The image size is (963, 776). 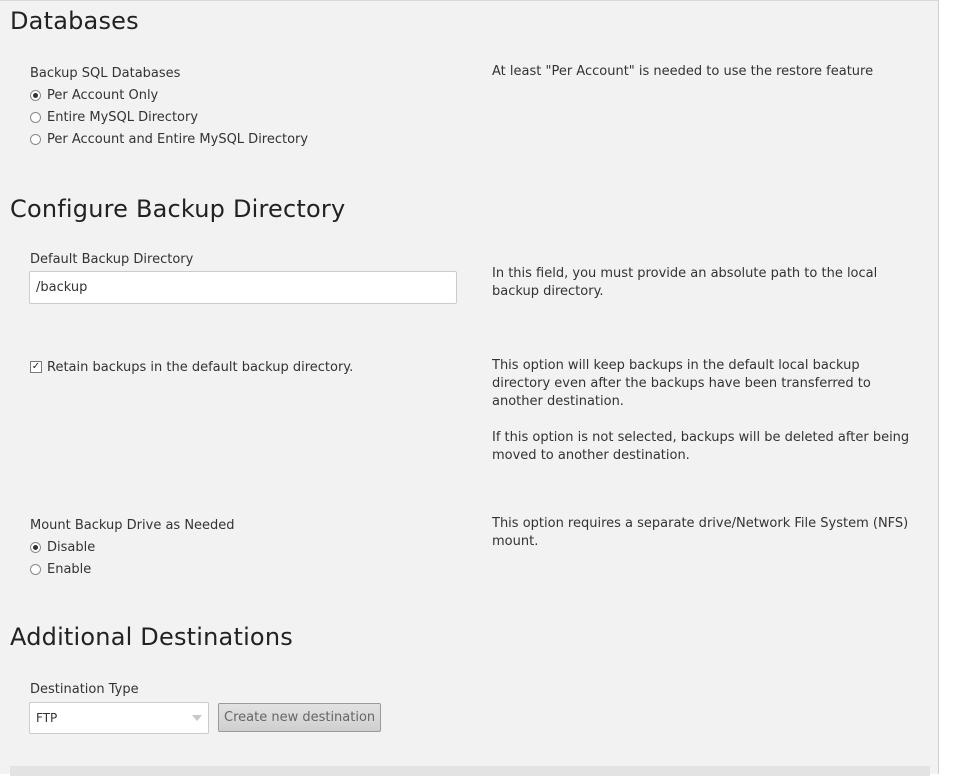 I want to click on radio-per-account-only: Per Account Only, so click(x=169, y=95).